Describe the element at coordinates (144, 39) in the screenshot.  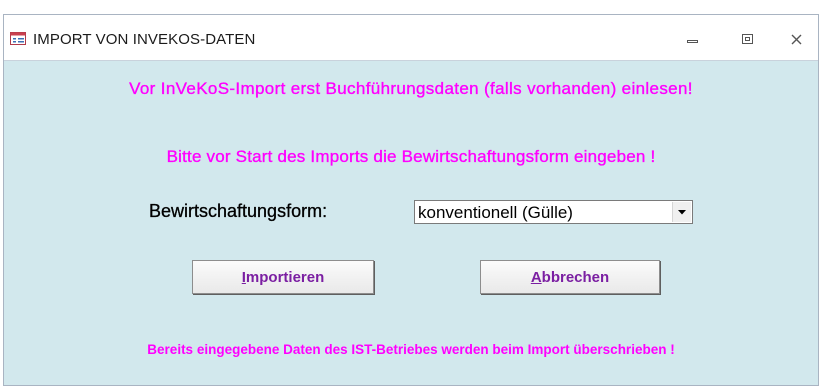
I see `window-title: IMPORT VON INVEKOS-DATEN` at that location.